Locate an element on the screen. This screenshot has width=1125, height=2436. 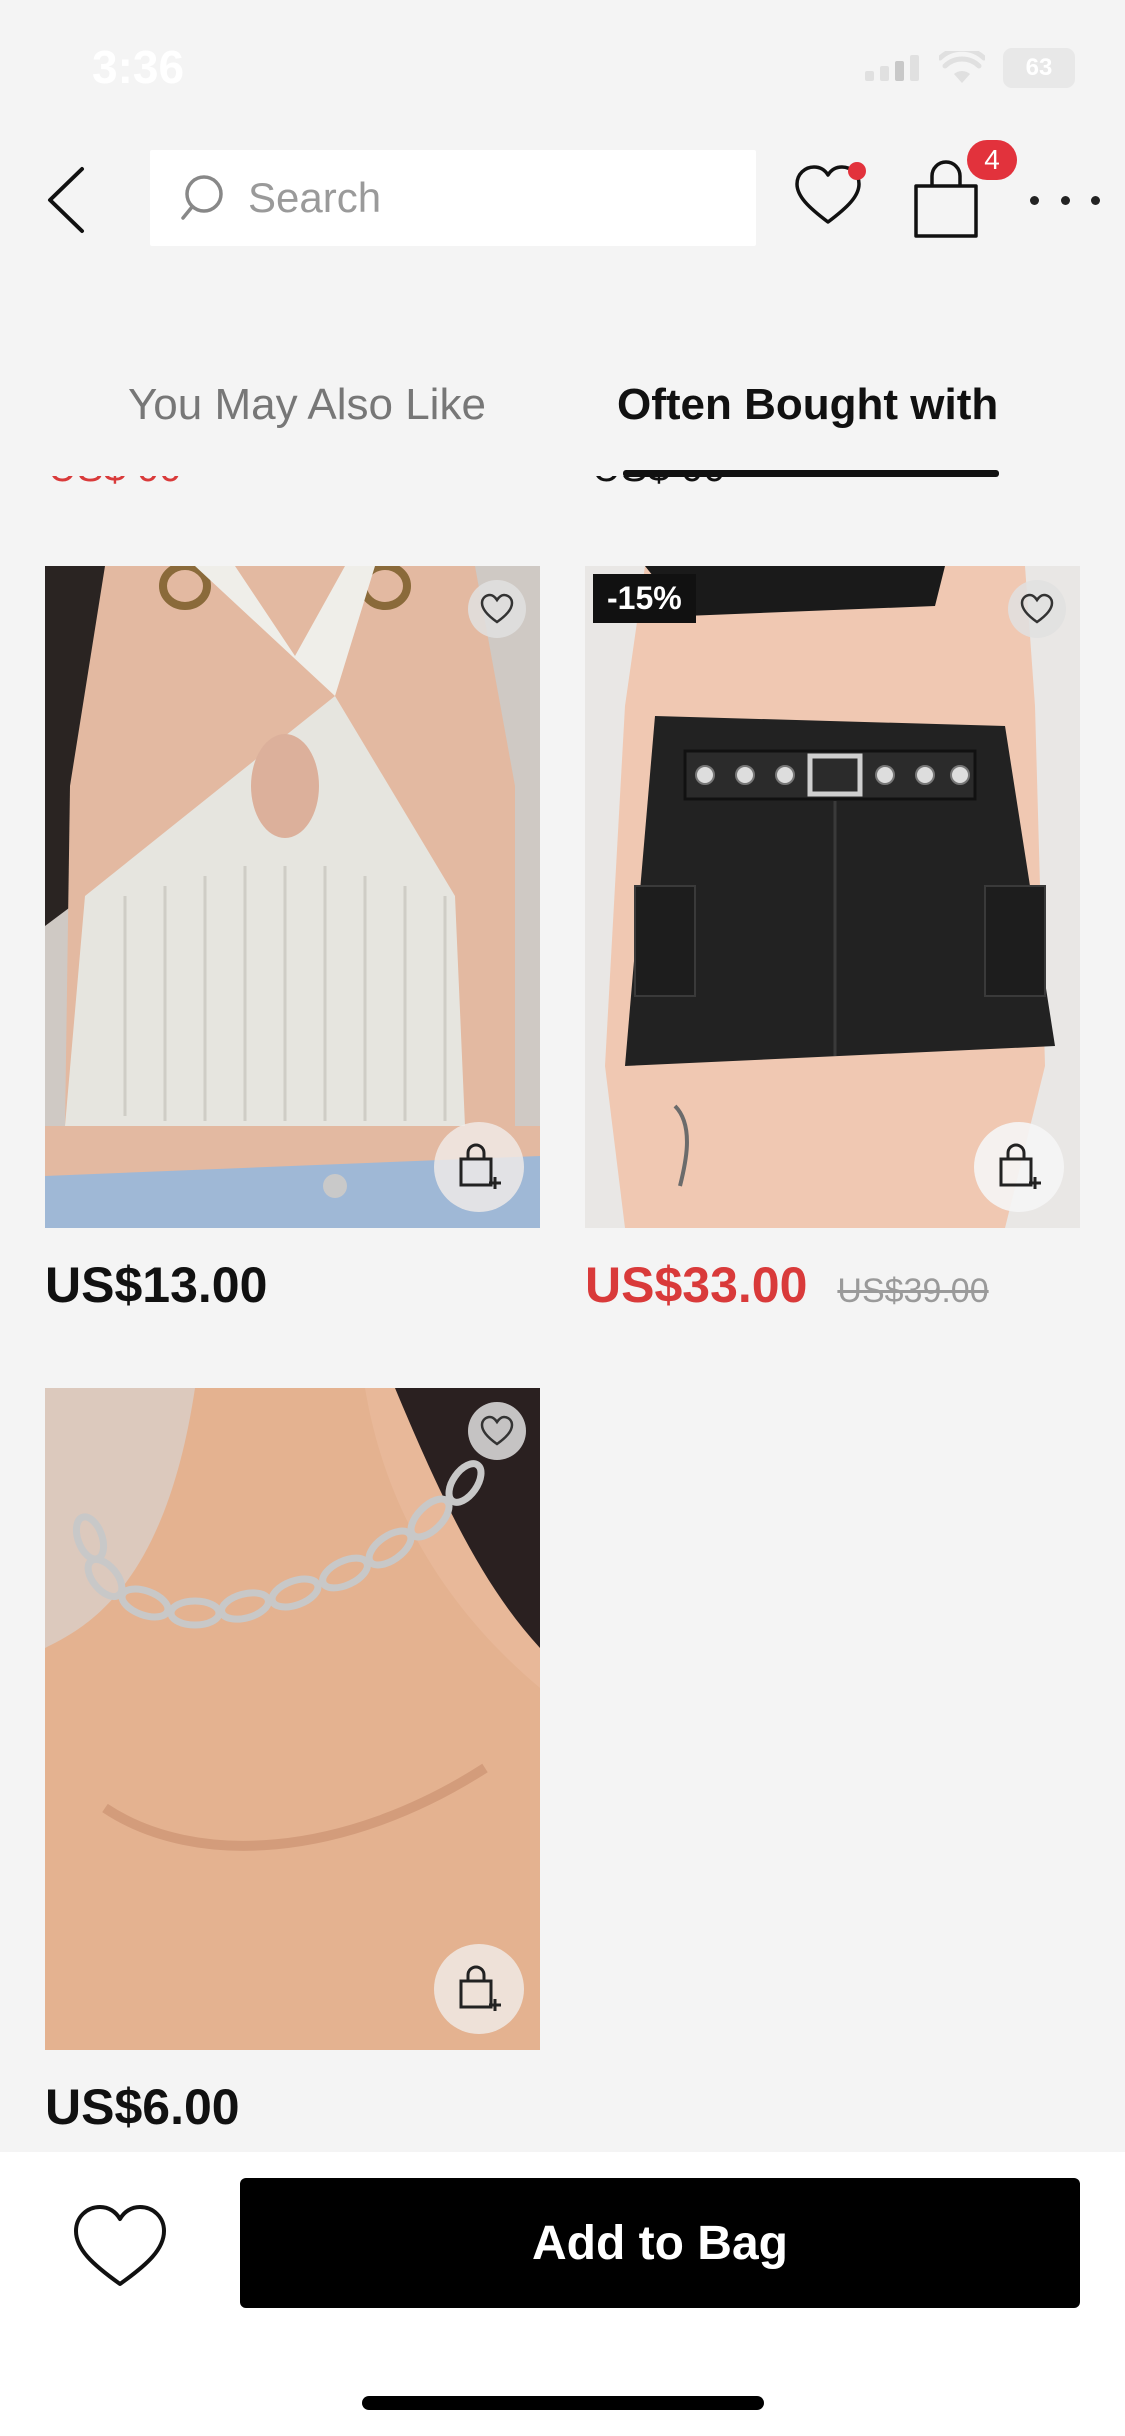
search-input is located at coordinates (498, 198).